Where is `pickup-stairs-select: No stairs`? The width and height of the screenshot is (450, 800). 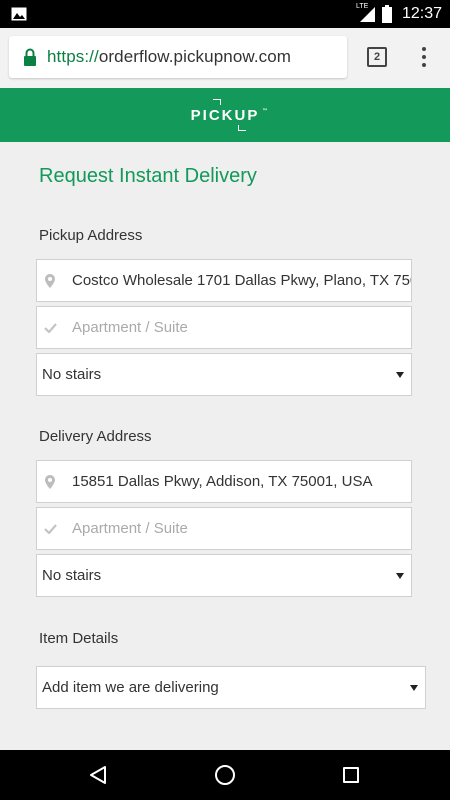 pickup-stairs-select: No stairs is located at coordinates (224, 374).